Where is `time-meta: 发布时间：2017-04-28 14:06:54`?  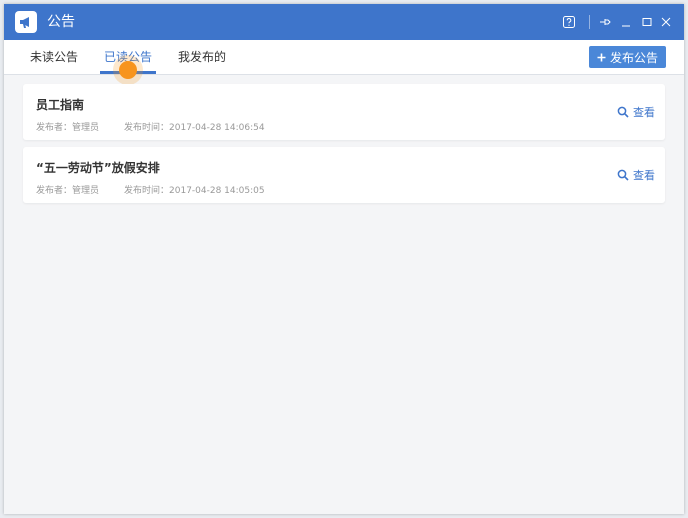
time-meta: 发布时间：2017-04-28 14:06:54 is located at coordinates (194, 126).